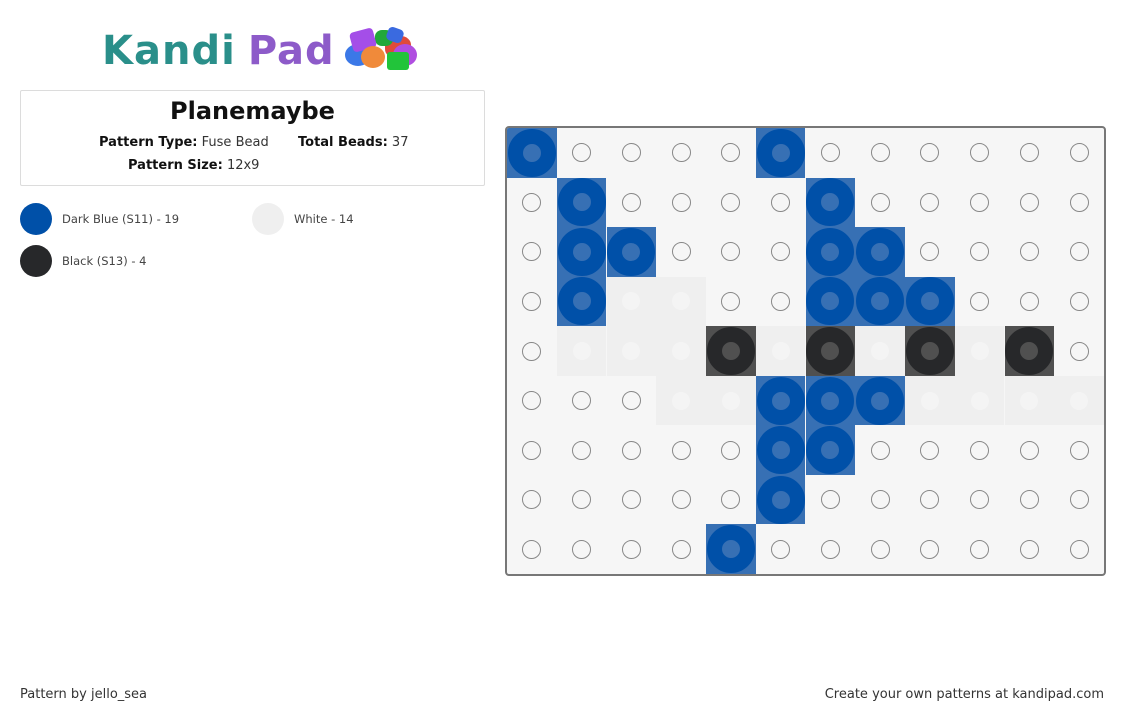  What do you see at coordinates (121, 219) in the screenshot?
I see `legend-label: Dark Blue (S11) - 19` at bounding box center [121, 219].